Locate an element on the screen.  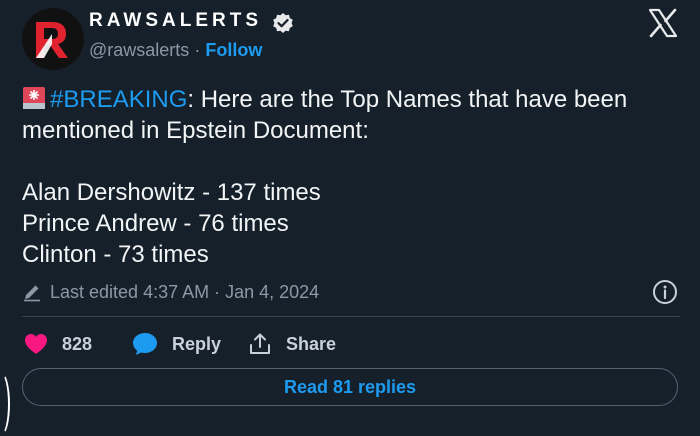
tweet-text-part: : Here are the Top Names that have been is located at coordinates (407, 99).